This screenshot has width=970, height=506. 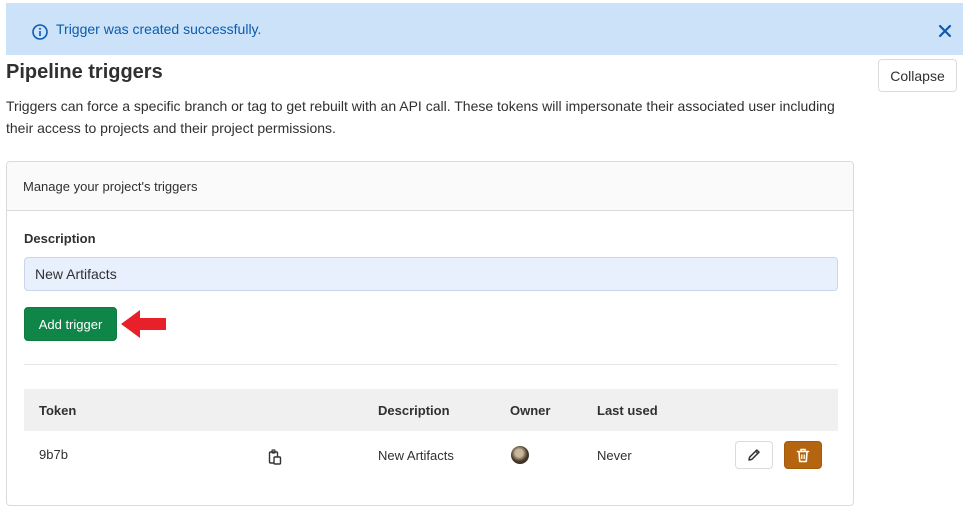 What do you see at coordinates (431, 274) in the screenshot?
I see `description-input` at bounding box center [431, 274].